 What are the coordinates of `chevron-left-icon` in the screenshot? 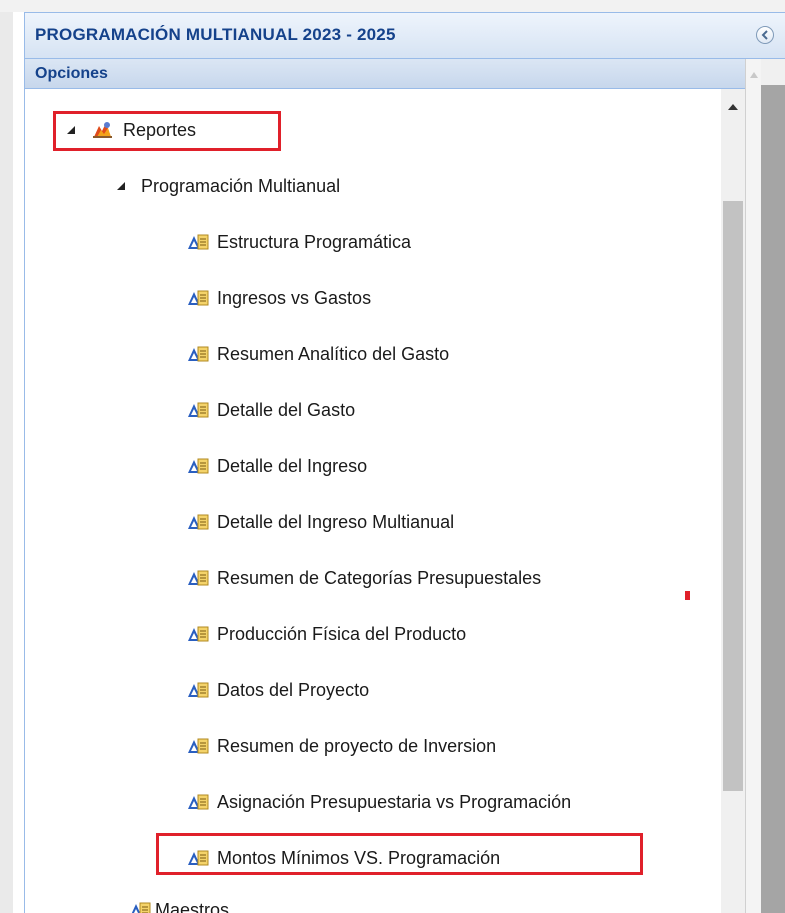 It's located at (764, 35).